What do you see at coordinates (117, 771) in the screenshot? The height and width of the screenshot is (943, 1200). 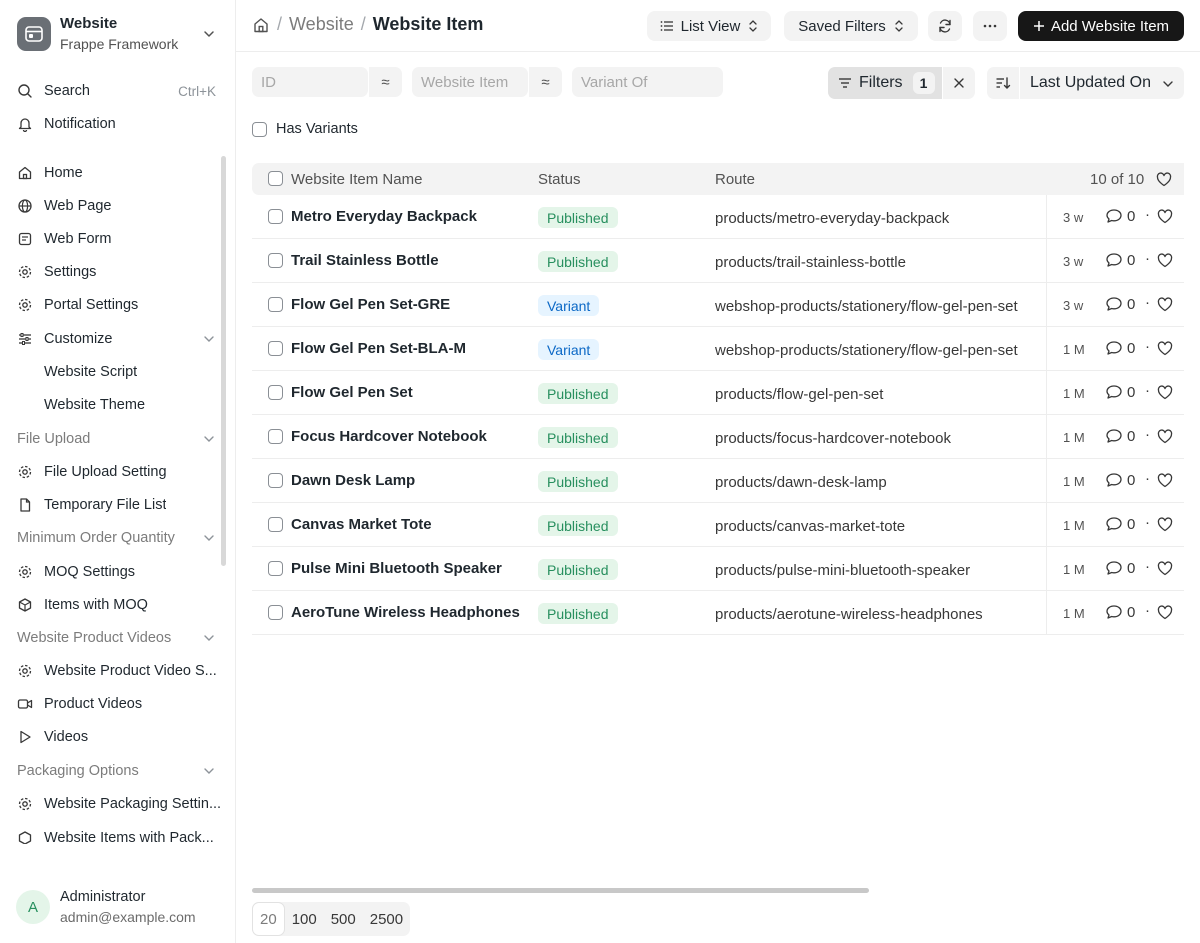 I see `sidebar-section-packaging-options: Packaging Options` at bounding box center [117, 771].